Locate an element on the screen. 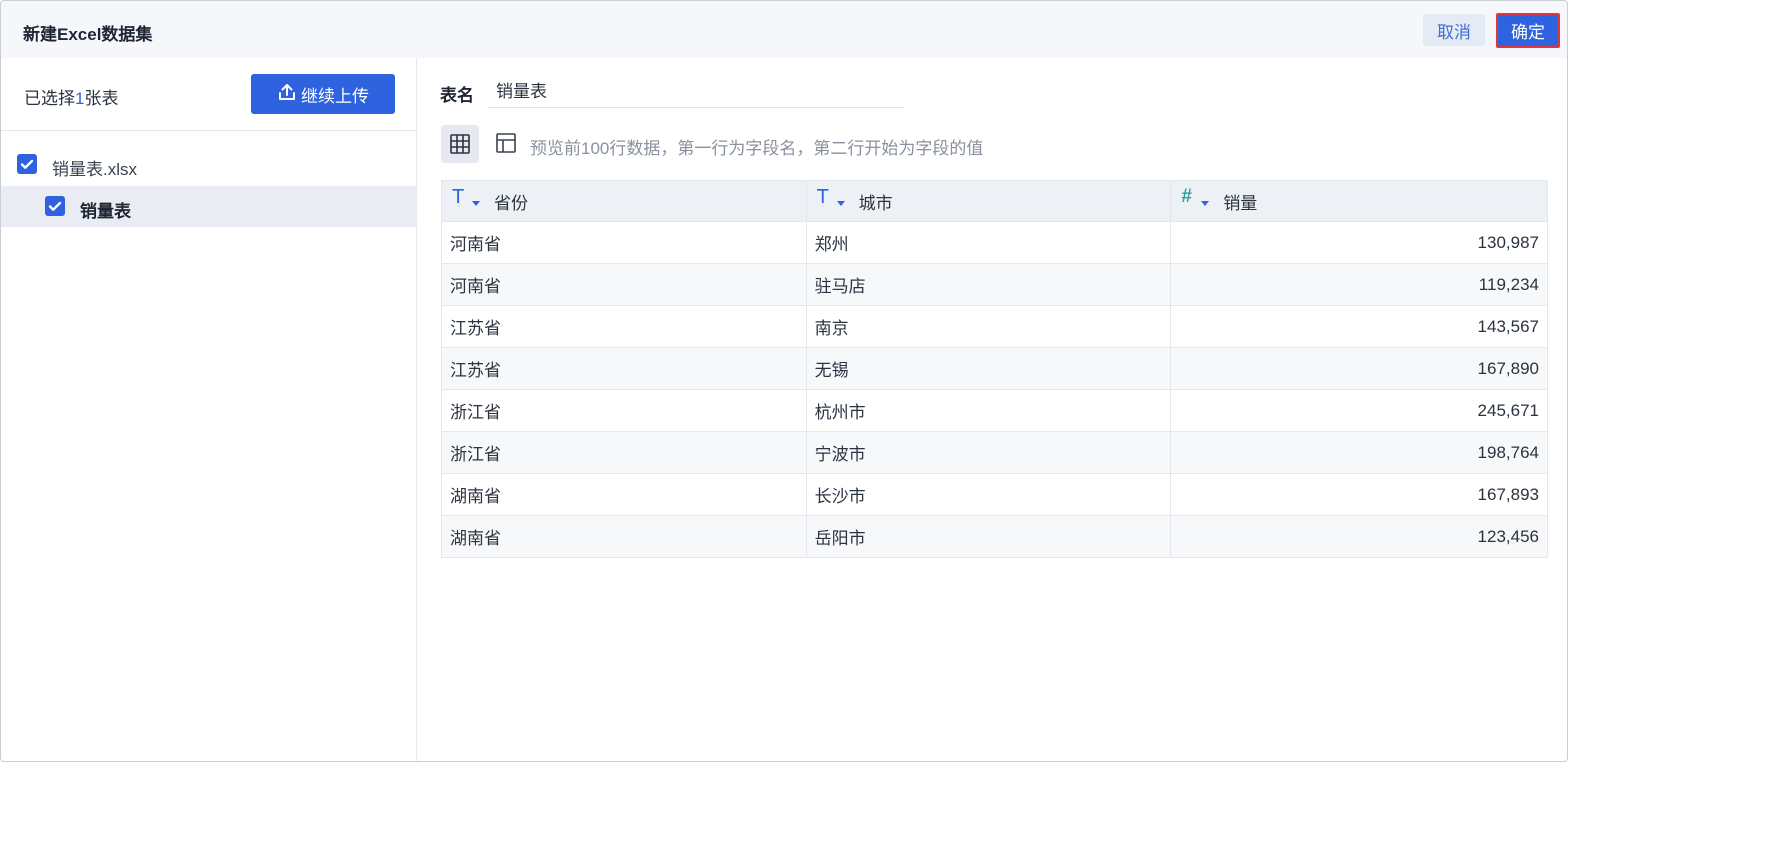 The image size is (1779, 866). table-row: 湖南省 岳阳市 123,456 is located at coordinates (994, 536).